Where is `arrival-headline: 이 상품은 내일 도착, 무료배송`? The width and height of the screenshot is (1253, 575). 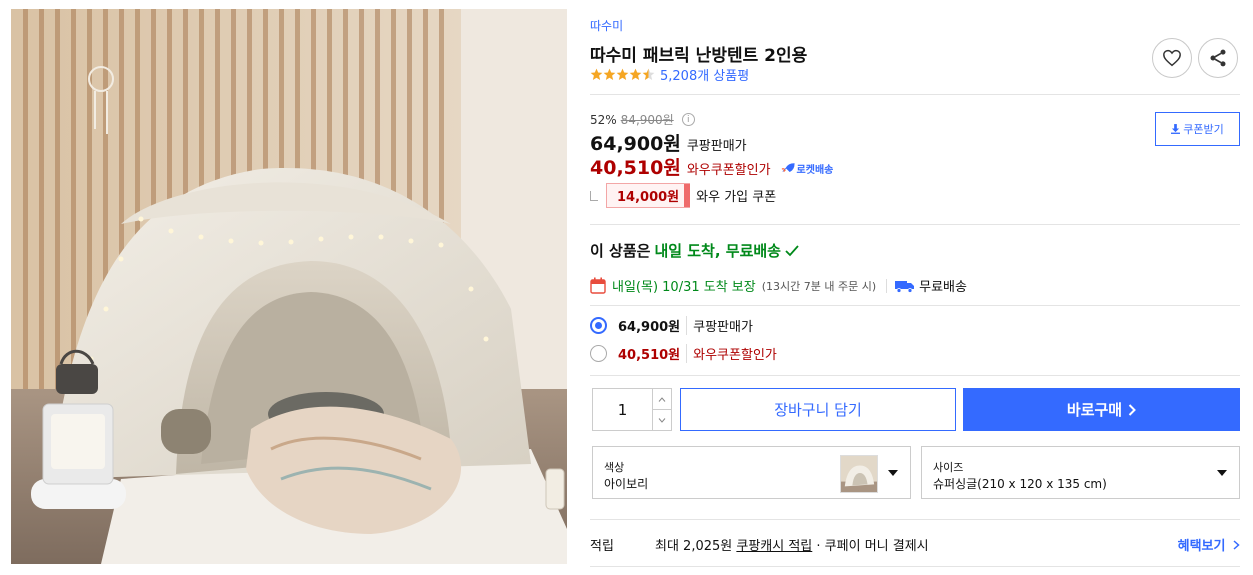
arrival-headline: 이 상품은 내일 도착, 무료배송 is located at coordinates (694, 250).